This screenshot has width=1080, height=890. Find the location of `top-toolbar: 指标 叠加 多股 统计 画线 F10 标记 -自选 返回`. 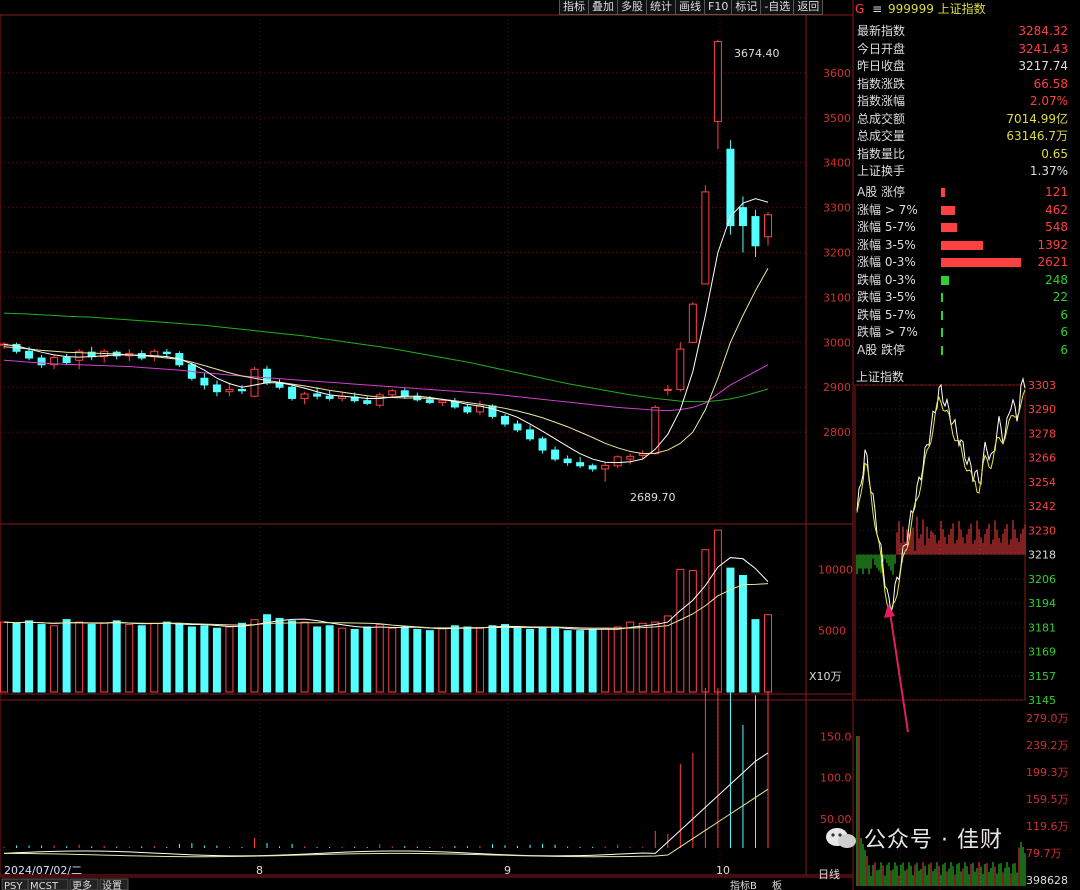

top-toolbar: 指标 叠加 多股 统计 画线 F10 标记 -自选 返回 is located at coordinates (691, 7).